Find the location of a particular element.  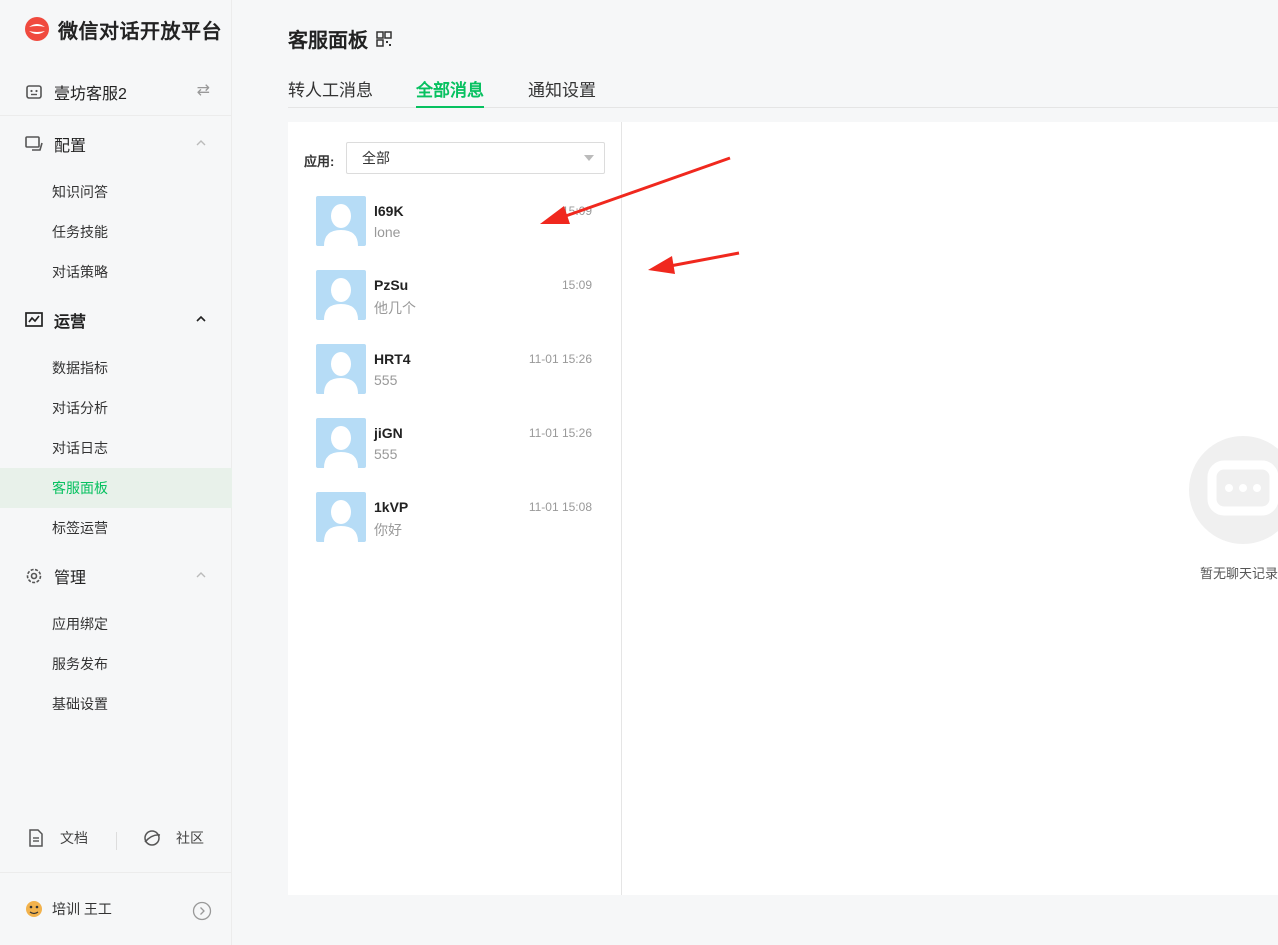

contact-name: jiGN is located at coordinates (388, 433).